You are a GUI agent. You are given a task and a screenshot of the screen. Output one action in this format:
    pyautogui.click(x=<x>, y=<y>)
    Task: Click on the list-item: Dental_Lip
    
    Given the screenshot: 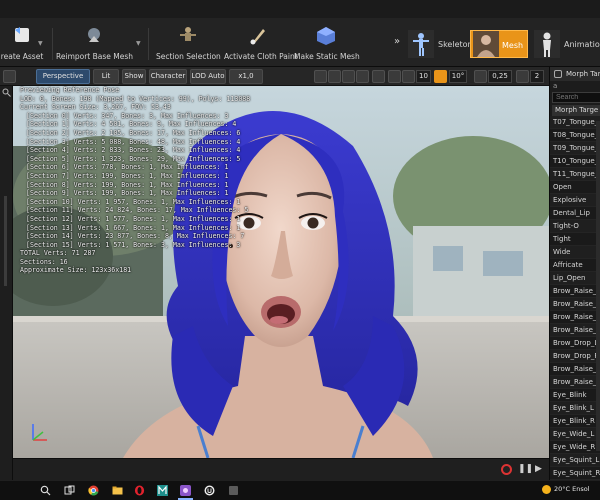 What is the action you would take?
    pyautogui.click(x=575, y=213)
    